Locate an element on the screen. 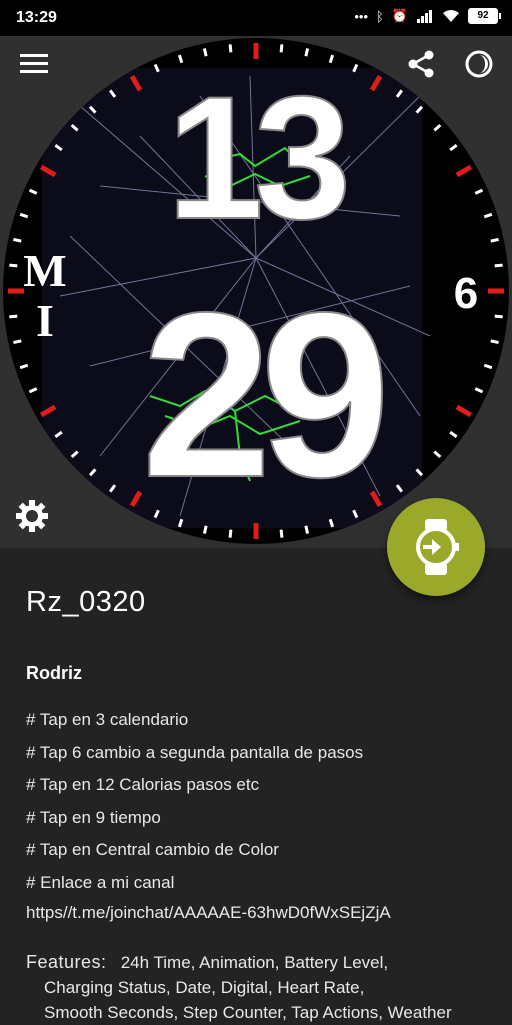  watch-apply-icon is located at coordinates (437, 547).